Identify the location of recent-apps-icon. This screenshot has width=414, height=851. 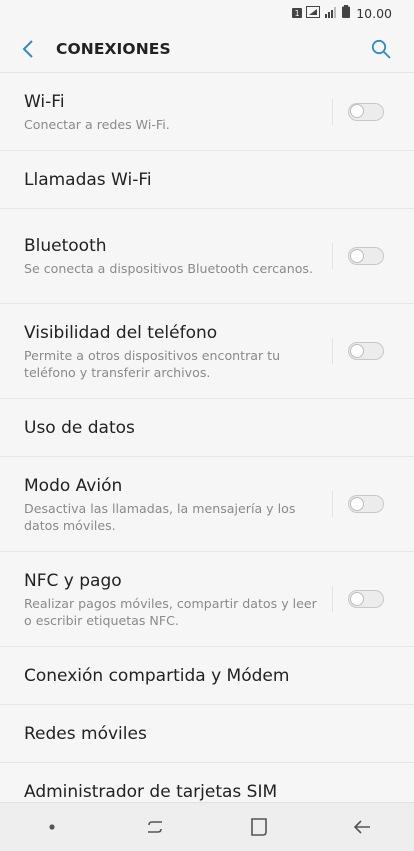
(155, 827).